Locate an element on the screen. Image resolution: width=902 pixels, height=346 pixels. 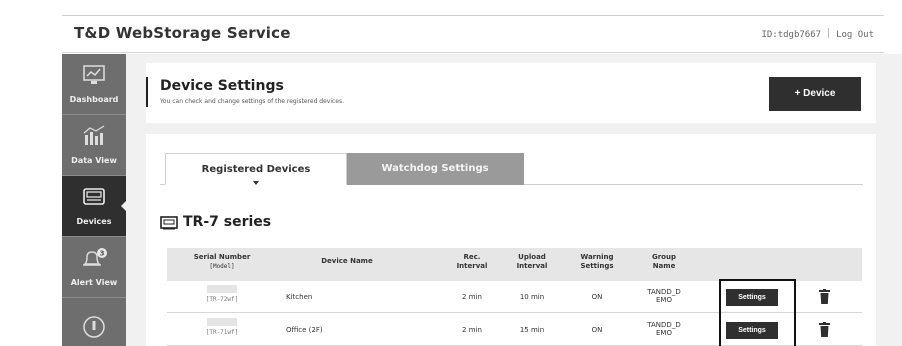
alert-bell-icon: 3 is located at coordinates (94, 261).